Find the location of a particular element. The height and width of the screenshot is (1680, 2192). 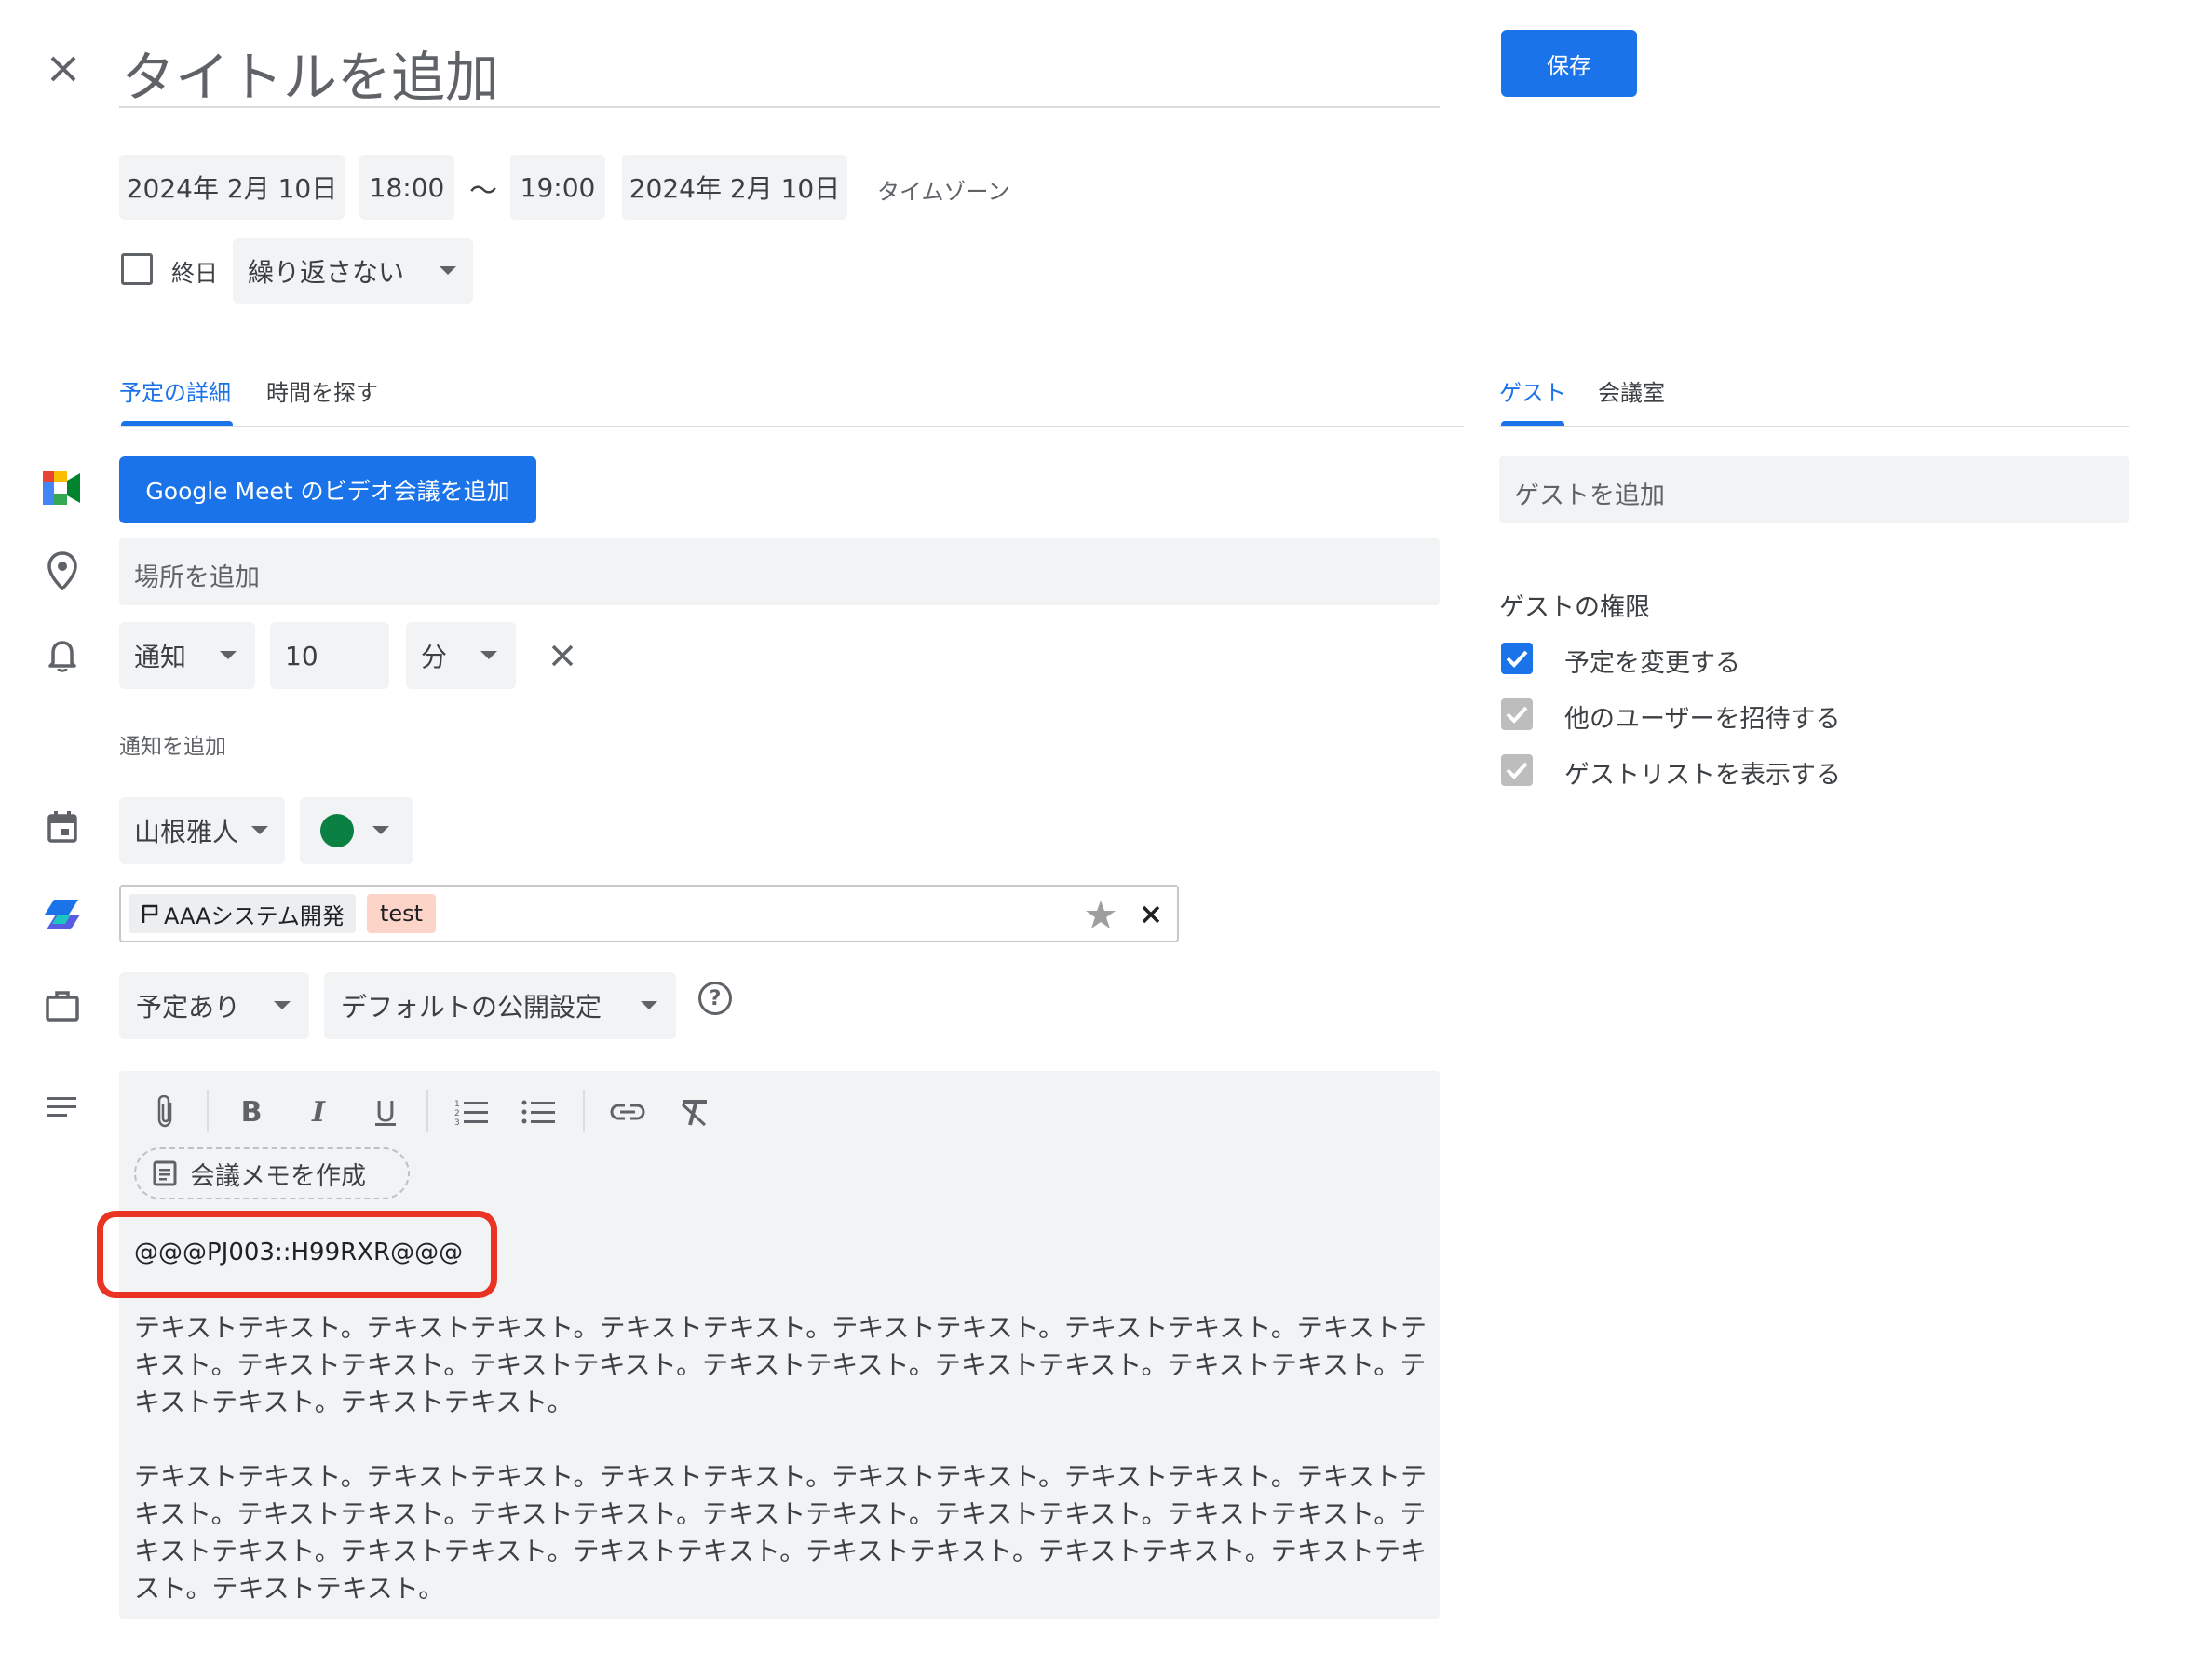

project-tag-label: AAAシステム開発 is located at coordinates (254, 915).